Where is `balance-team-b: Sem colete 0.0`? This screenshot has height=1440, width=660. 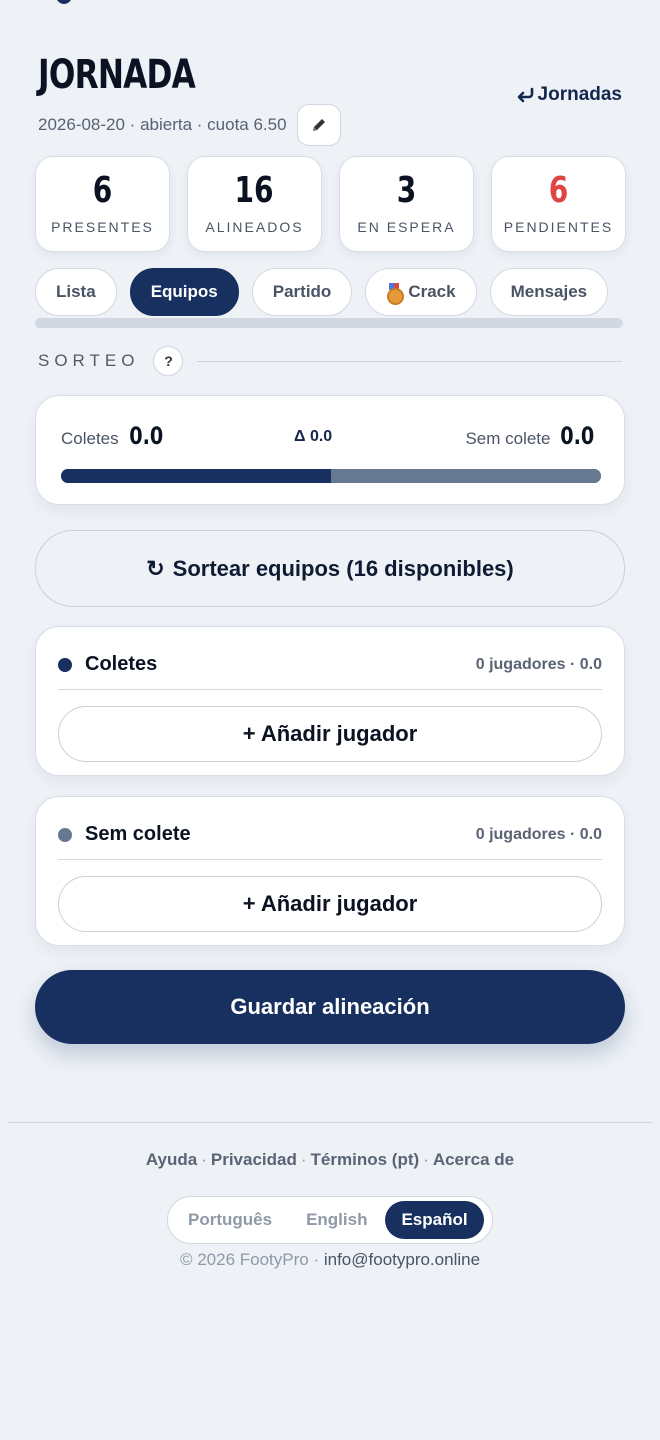 balance-team-b: Sem colete 0.0 is located at coordinates (532, 436).